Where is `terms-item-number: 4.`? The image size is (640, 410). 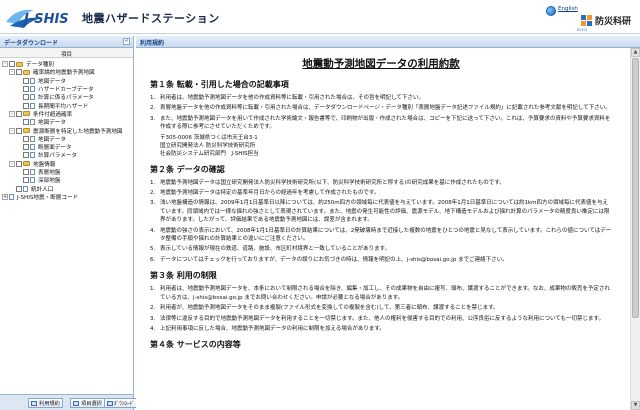
terms-item-number: 4. is located at coordinates (153, 328).